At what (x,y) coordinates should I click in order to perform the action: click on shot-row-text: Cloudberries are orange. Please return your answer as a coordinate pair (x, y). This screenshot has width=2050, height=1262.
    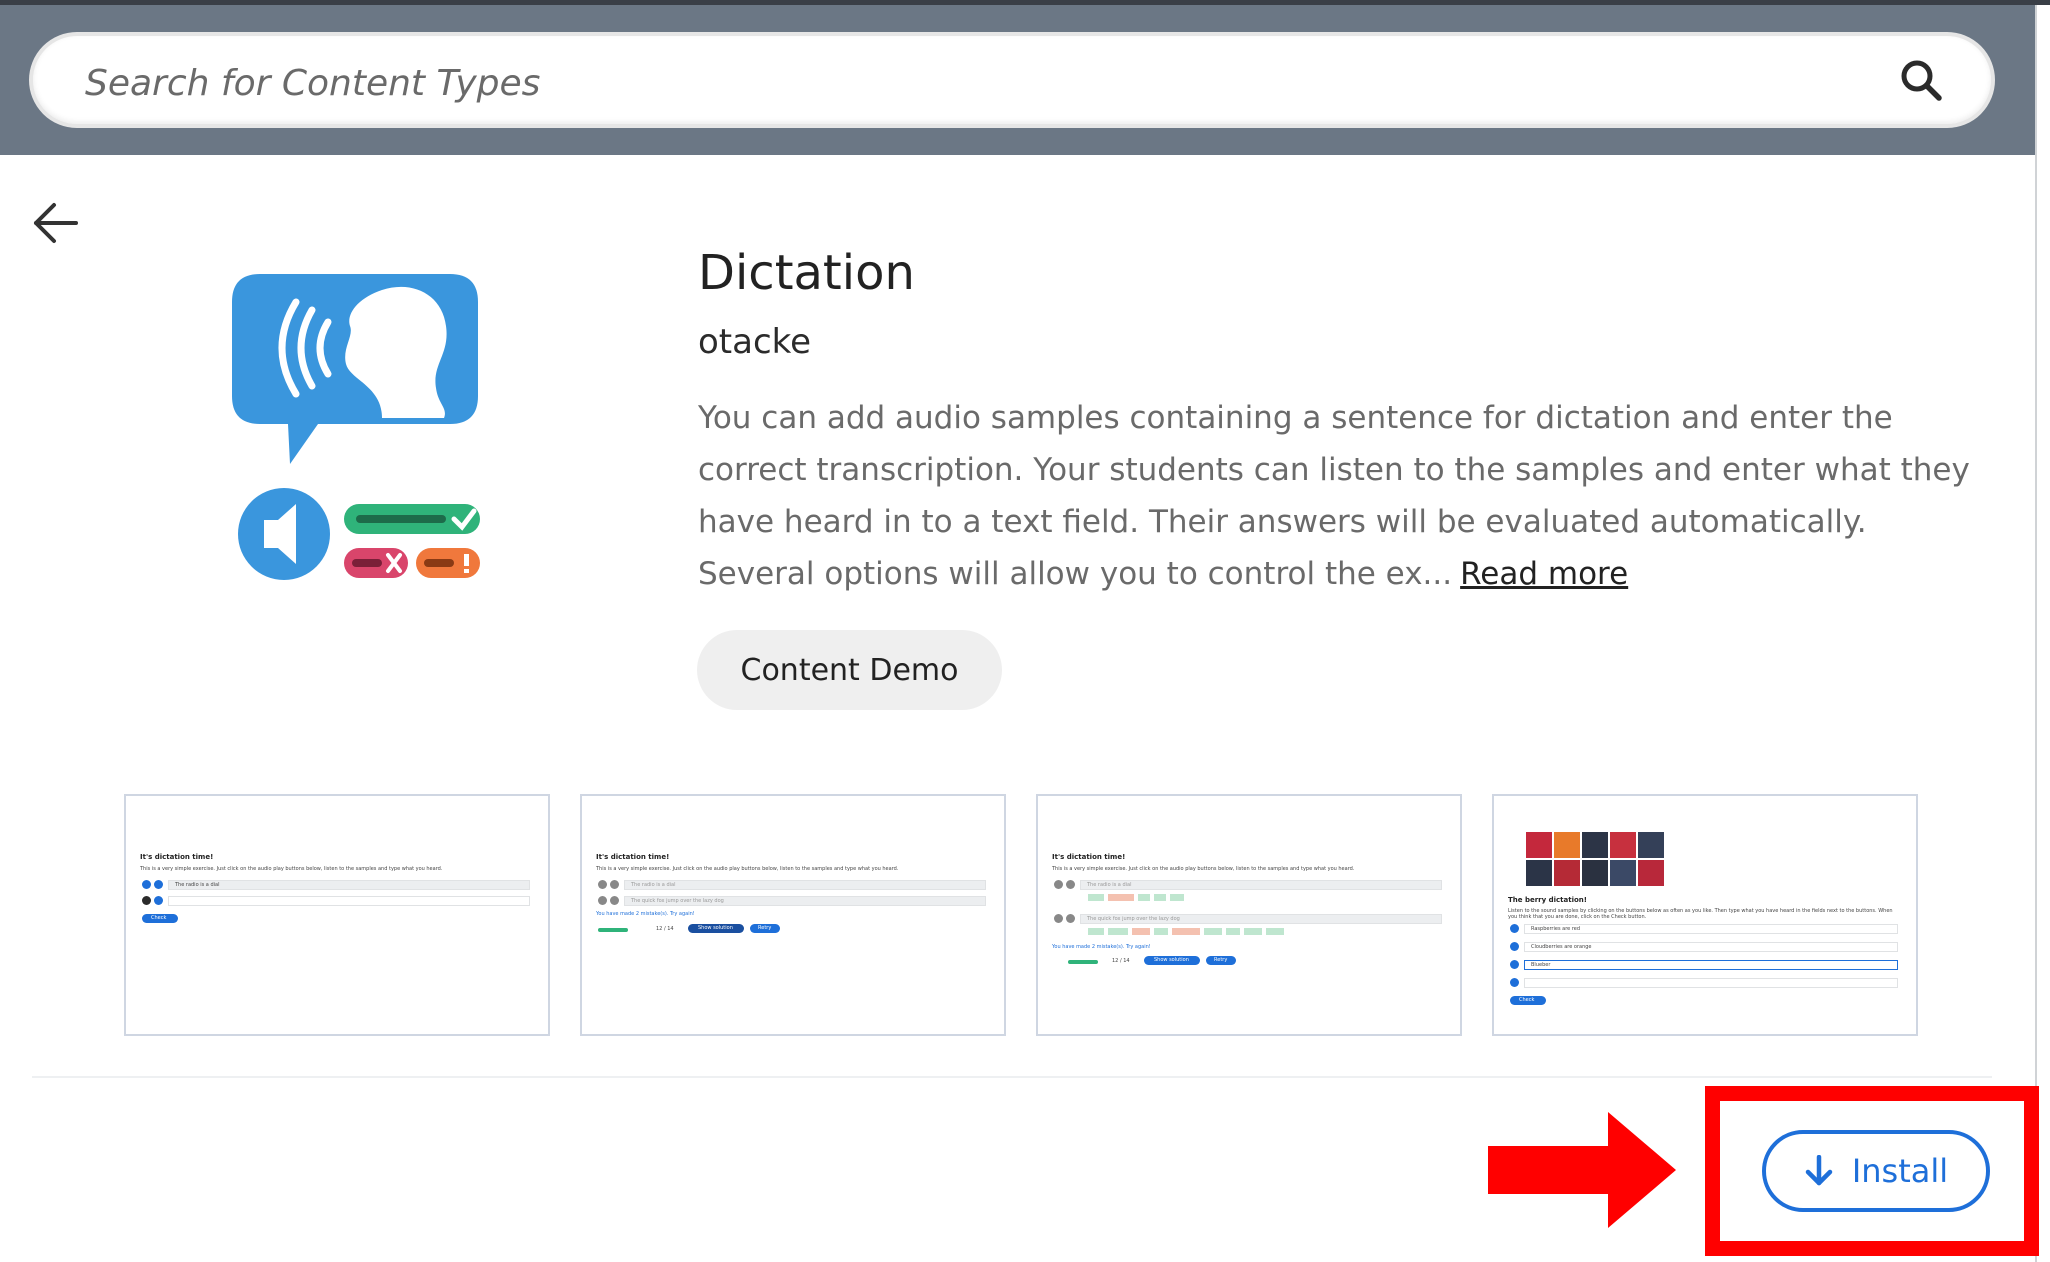
    Looking at the image, I should click on (1561, 947).